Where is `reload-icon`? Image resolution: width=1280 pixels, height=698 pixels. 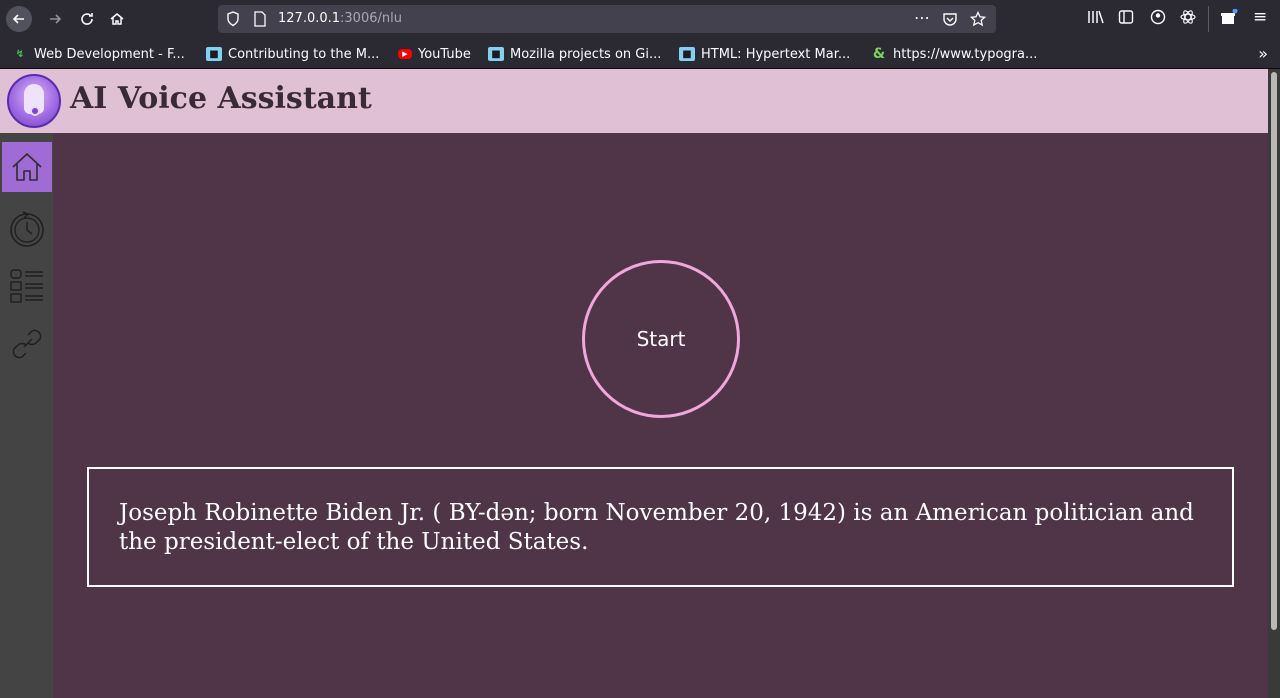 reload-icon is located at coordinates (87, 19).